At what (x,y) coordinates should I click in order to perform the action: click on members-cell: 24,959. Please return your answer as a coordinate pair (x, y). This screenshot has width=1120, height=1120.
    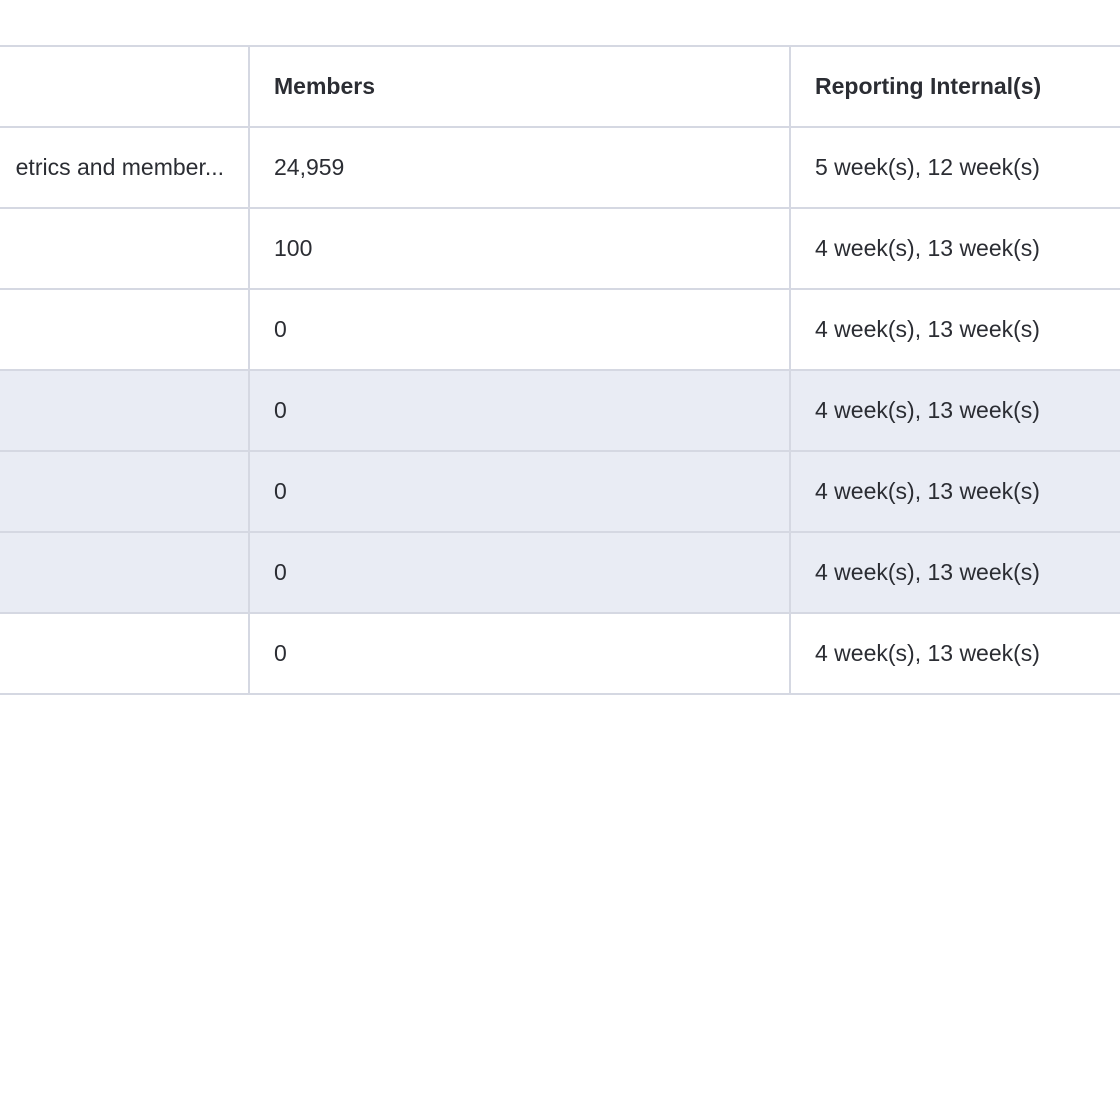
    Looking at the image, I should click on (519, 167).